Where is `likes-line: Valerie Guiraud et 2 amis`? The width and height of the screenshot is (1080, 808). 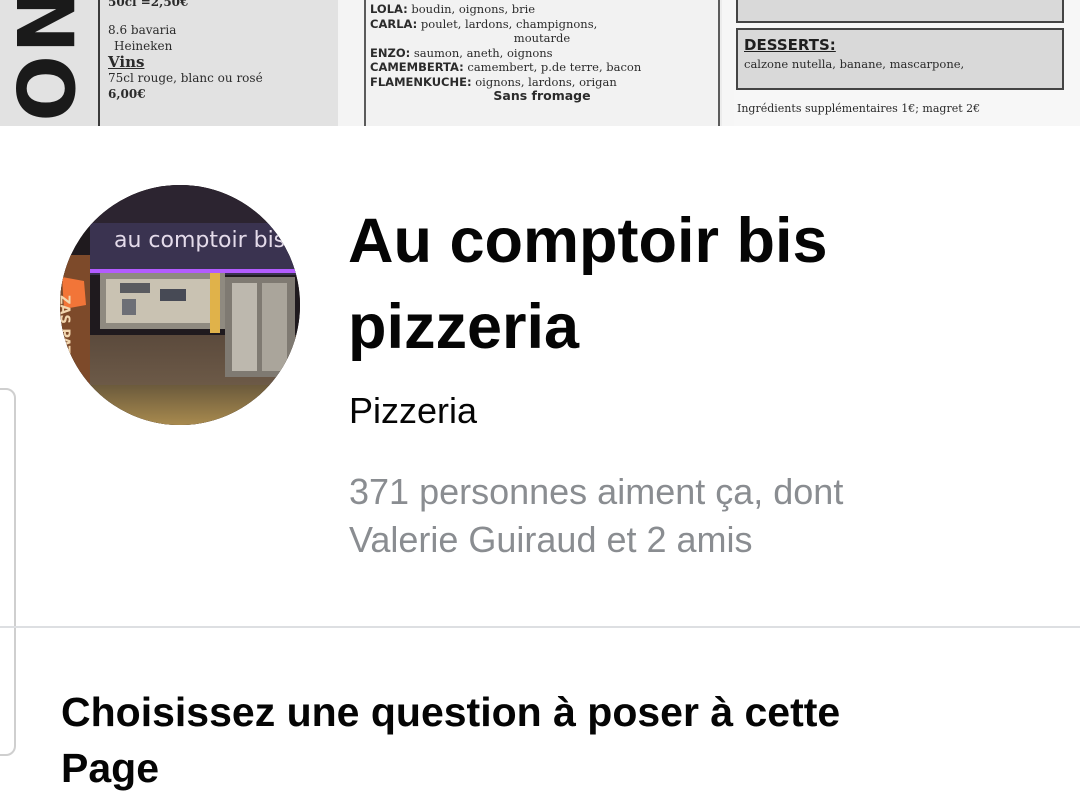
likes-line: Valerie Guiraud et 2 amis is located at coordinates (551, 539).